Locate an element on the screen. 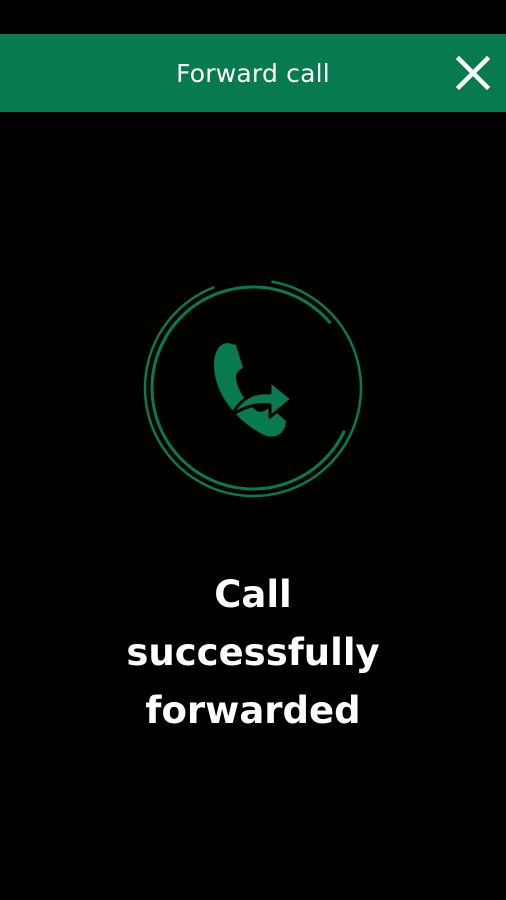 This screenshot has height=900, width=506. call-forwarded-graphic is located at coordinates (253, 388).